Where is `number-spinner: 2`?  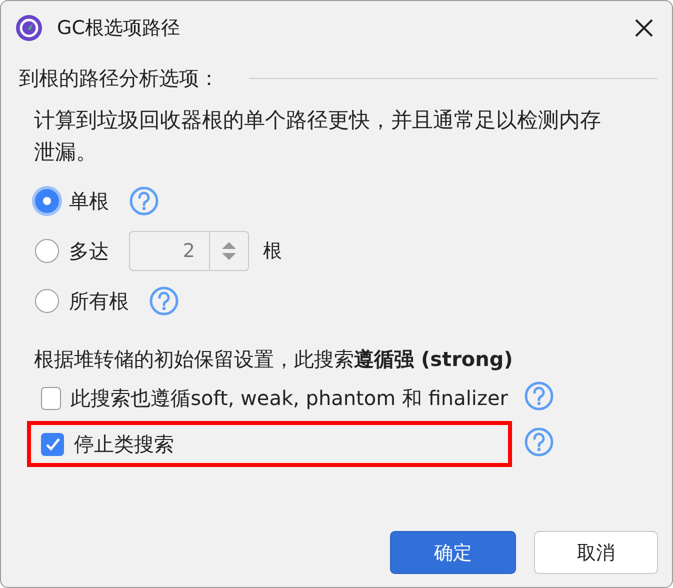 number-spinner: 2 is located at coordinates (189, 251).